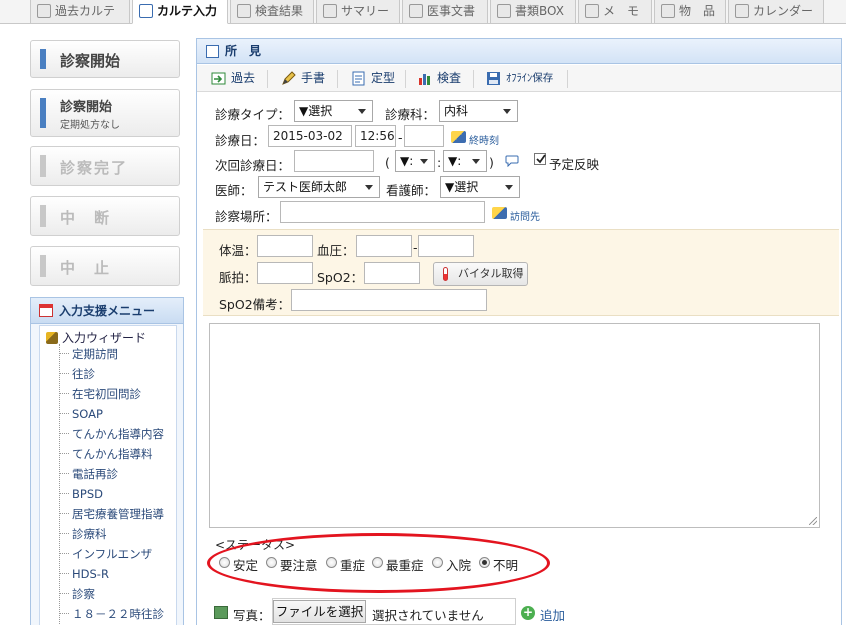 This screenshot has width=846, height=625. What do you see at coordinates (480, 274) in the screenshot?
I see `get-vitals-button: バイタル取得` at bounding box center [480, 274].